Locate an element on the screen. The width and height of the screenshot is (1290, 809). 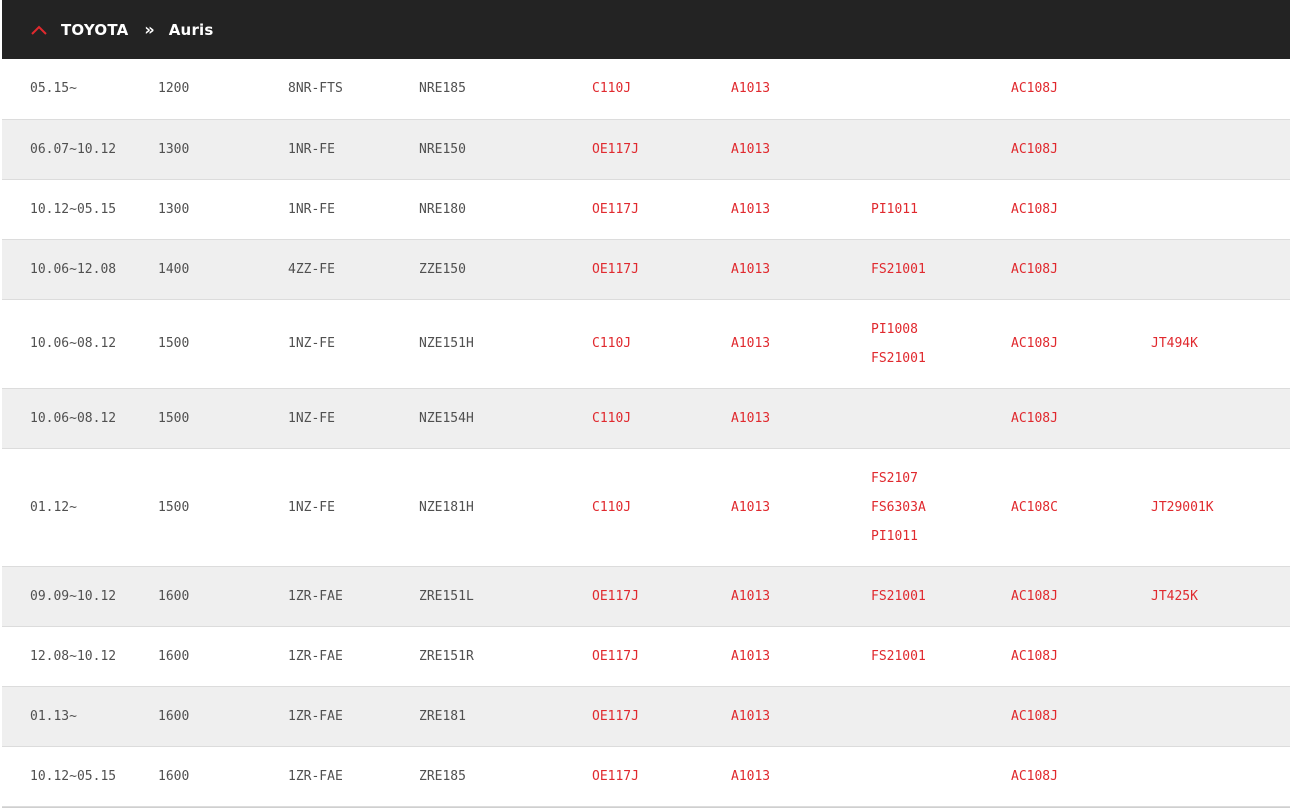
cell-period: 01.13~ is located at coordinates (80, 716).